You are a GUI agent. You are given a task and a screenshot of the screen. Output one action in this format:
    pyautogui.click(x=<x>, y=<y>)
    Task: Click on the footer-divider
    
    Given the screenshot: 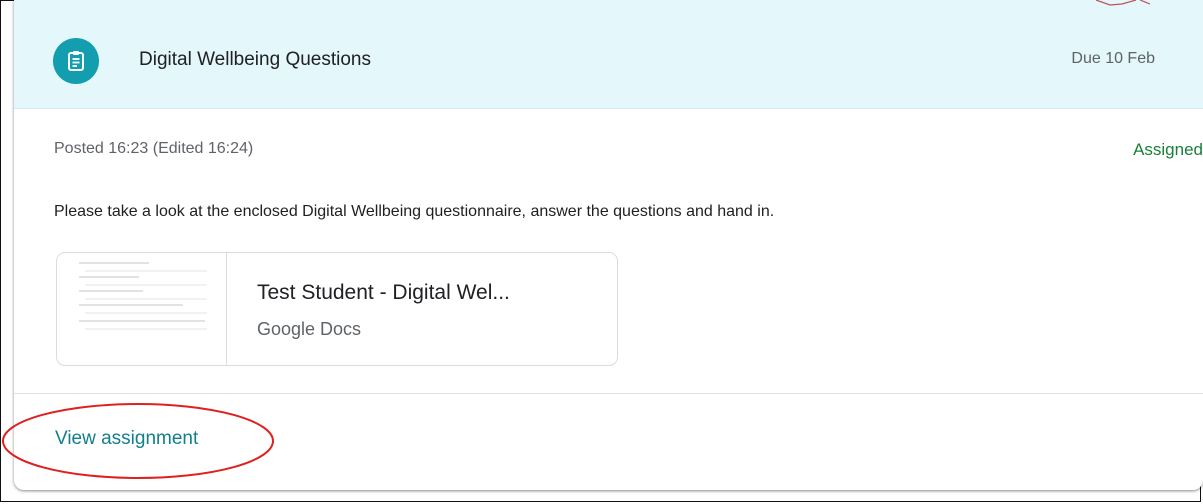 What is the action you would take?
    pyautogui.click(x=608, y=393)
    